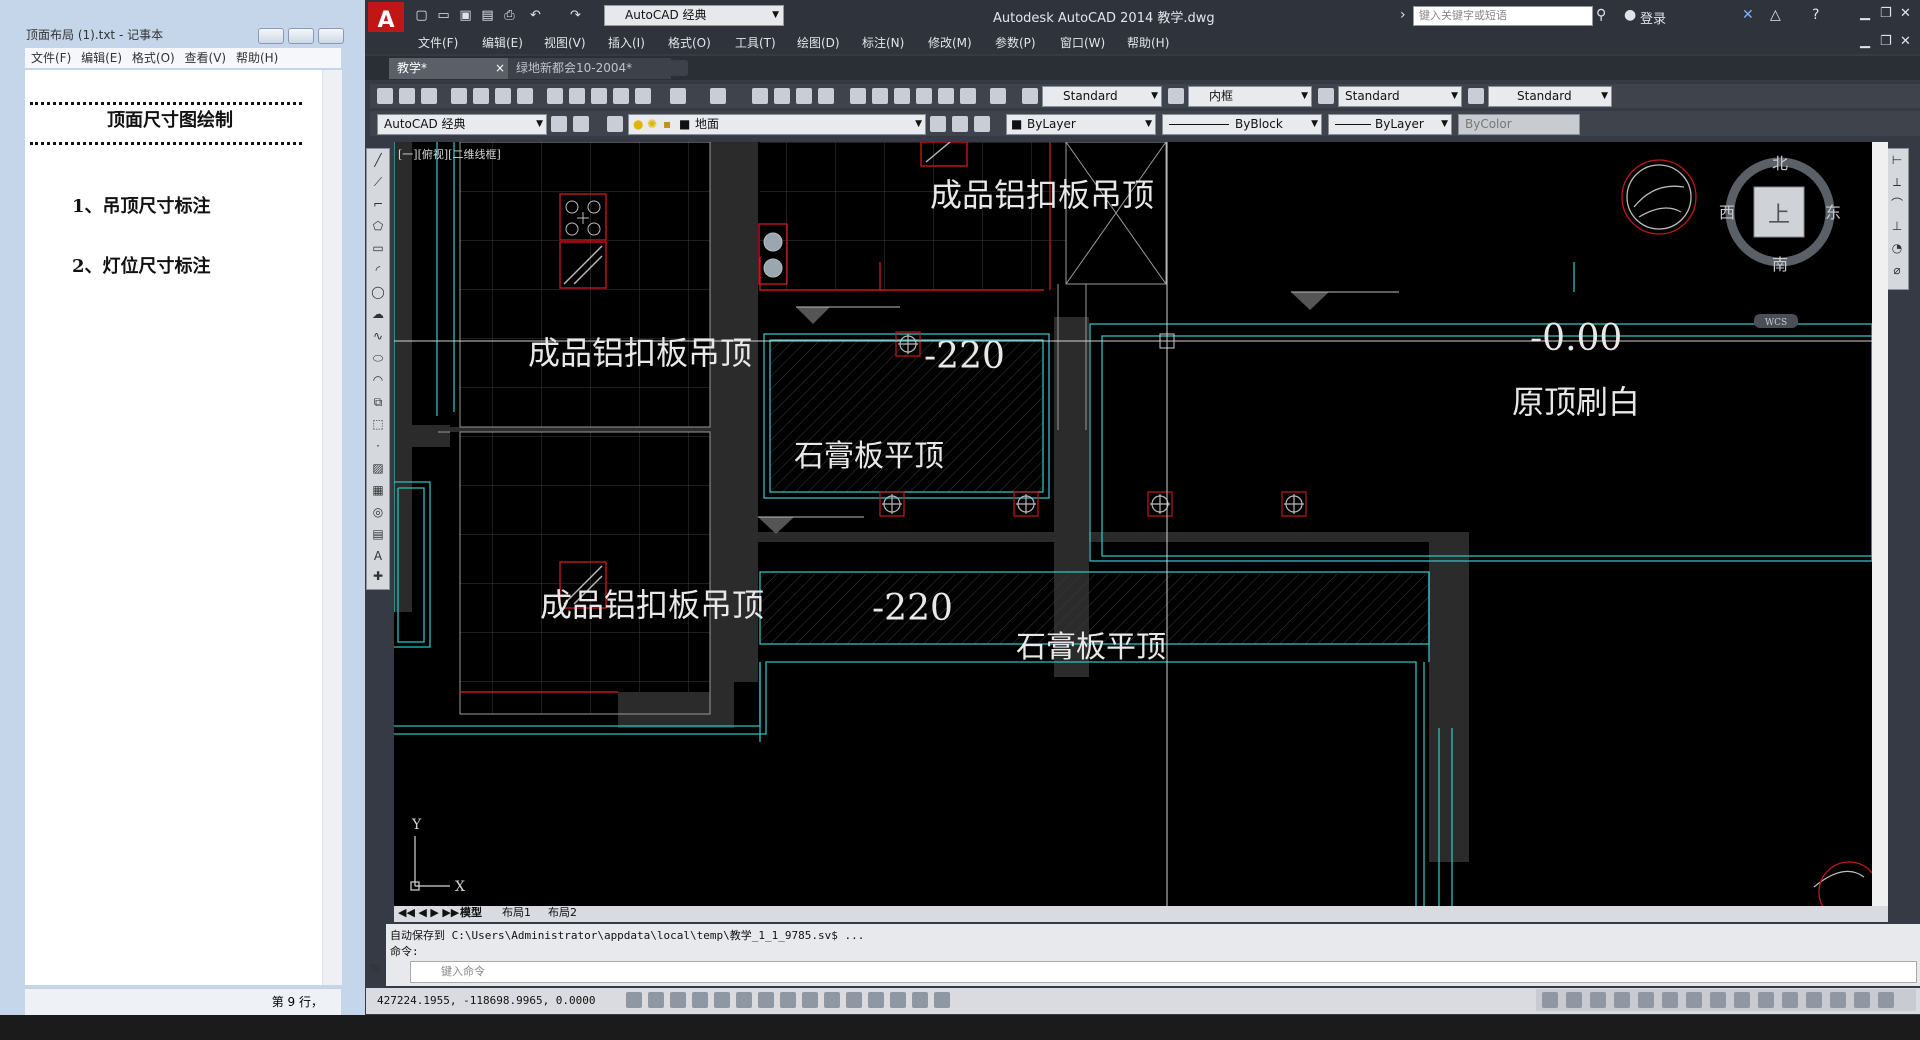 The height and width of the screenshot is (1040, 1920). I want to click on command-input: 键入命令, so click(1163, 972).